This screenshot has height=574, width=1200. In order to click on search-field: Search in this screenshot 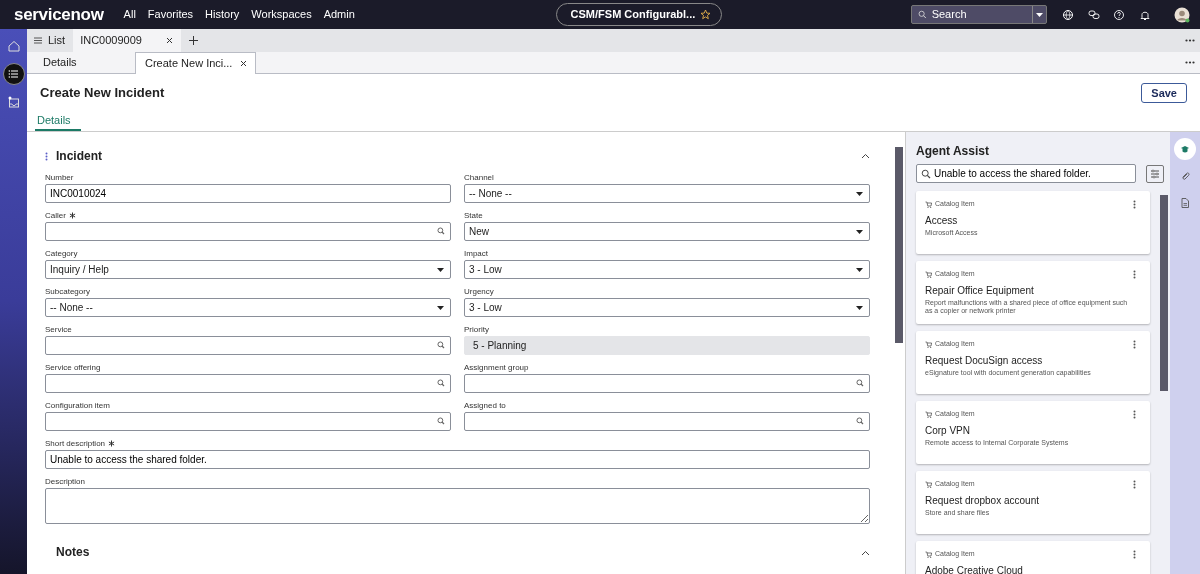, I will do `click(979, 14)`.